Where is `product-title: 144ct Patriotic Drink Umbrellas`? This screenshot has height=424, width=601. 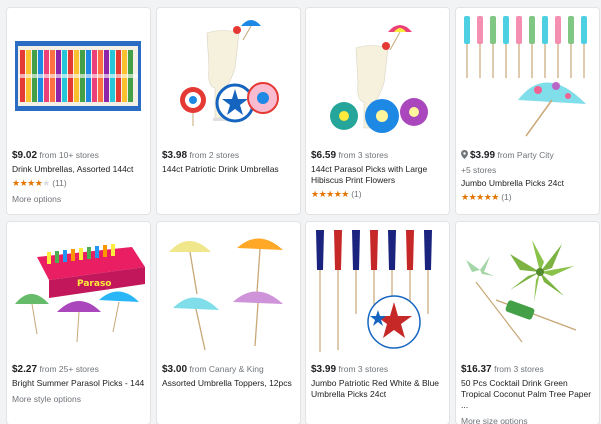 product-title: 144ct Patriotic Drink Umbrellas is located at coordinates (228, 169).